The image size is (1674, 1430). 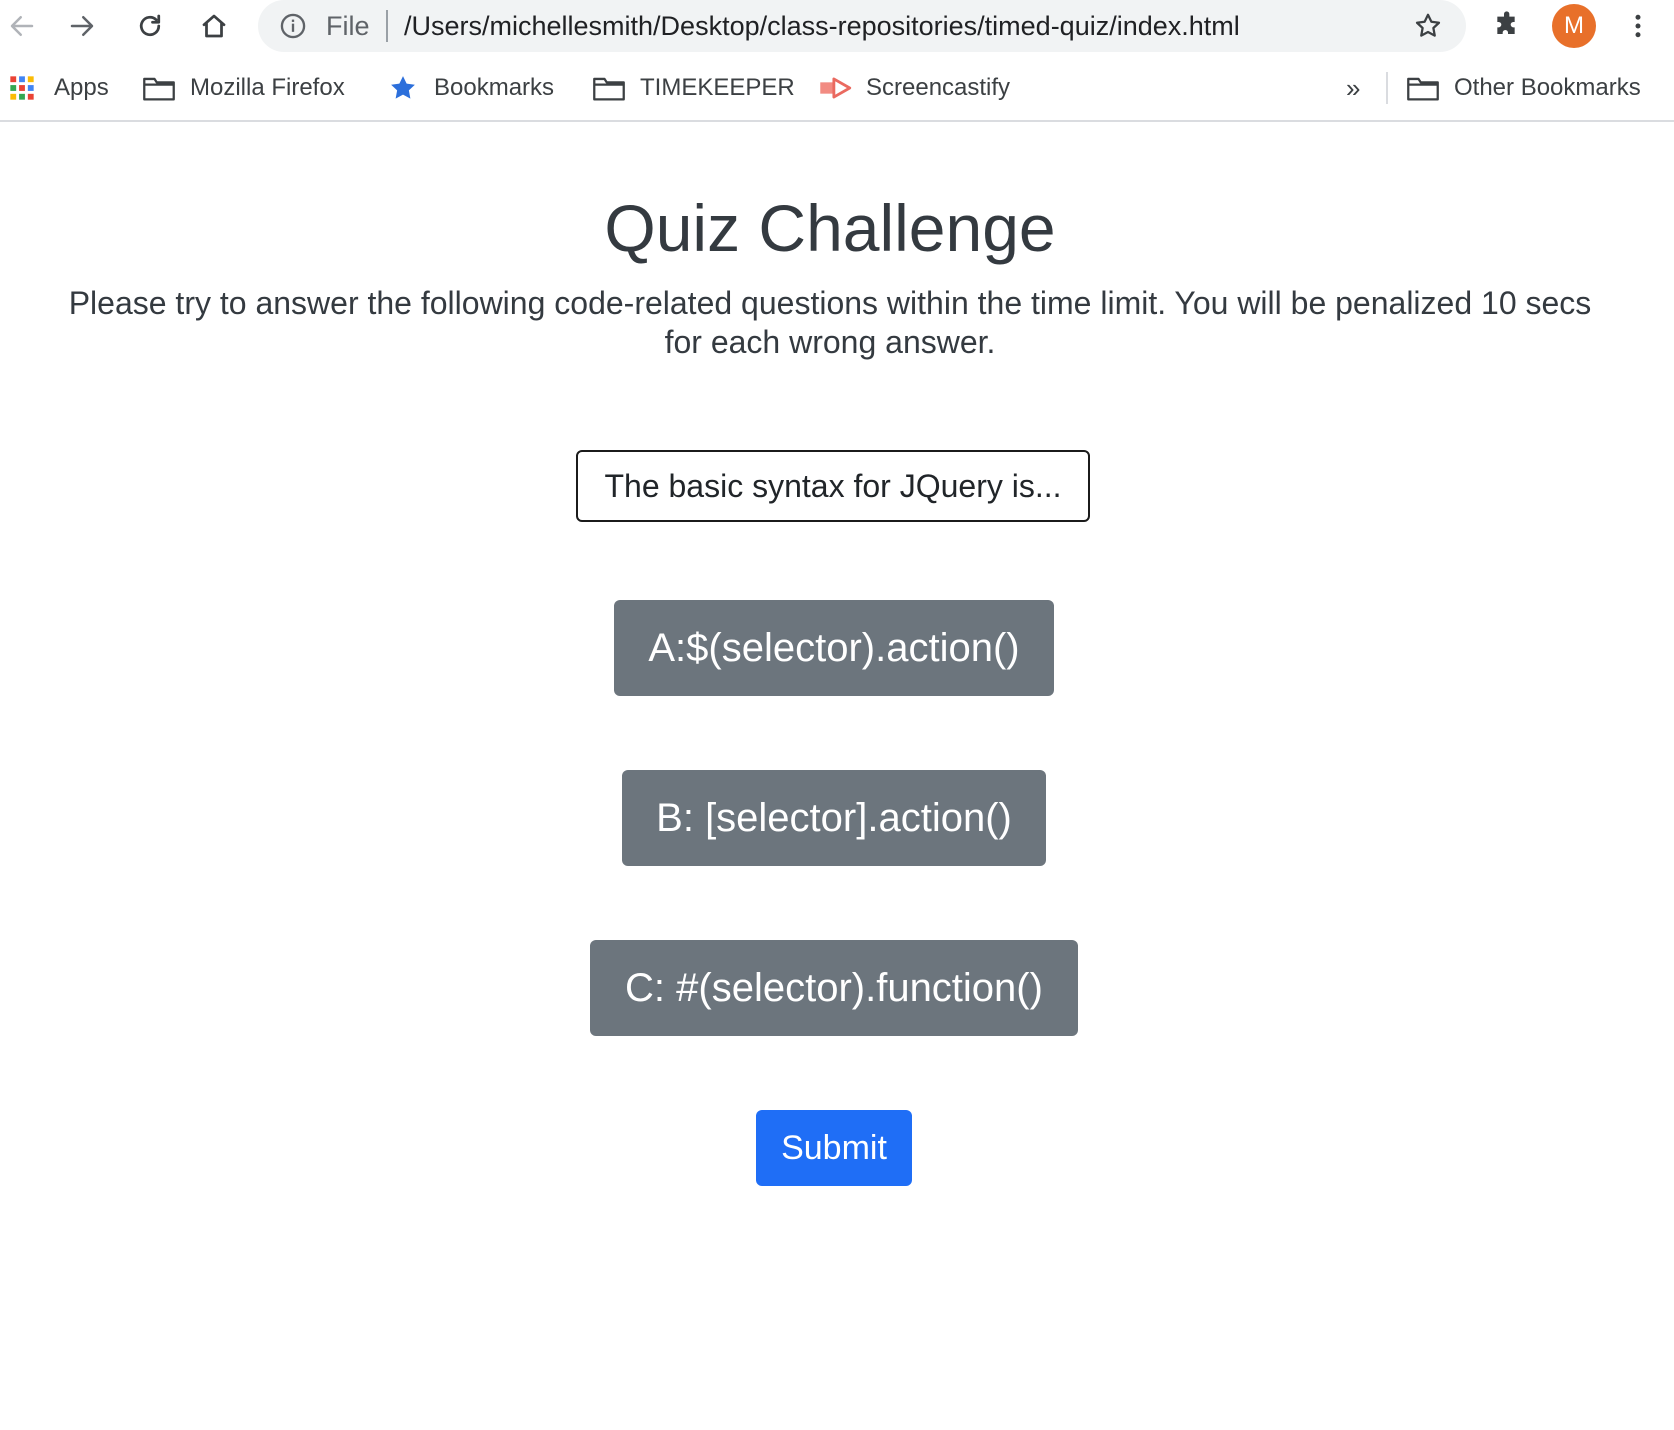 I want to click on extensions-puzzle-icon, so click(x=1508, y=26).